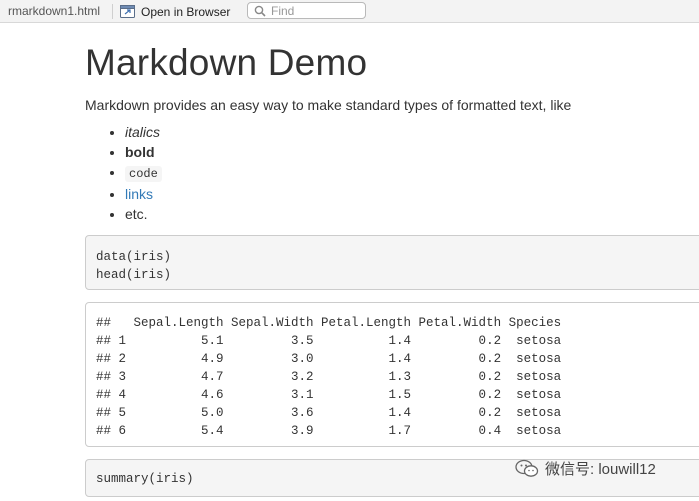  I want to click on list-item-bold: bold, so click(412, 152).